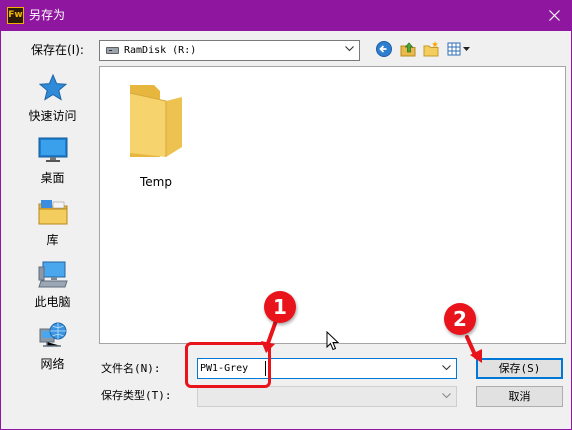  I want to click on folder-icon, so click(155, 121).